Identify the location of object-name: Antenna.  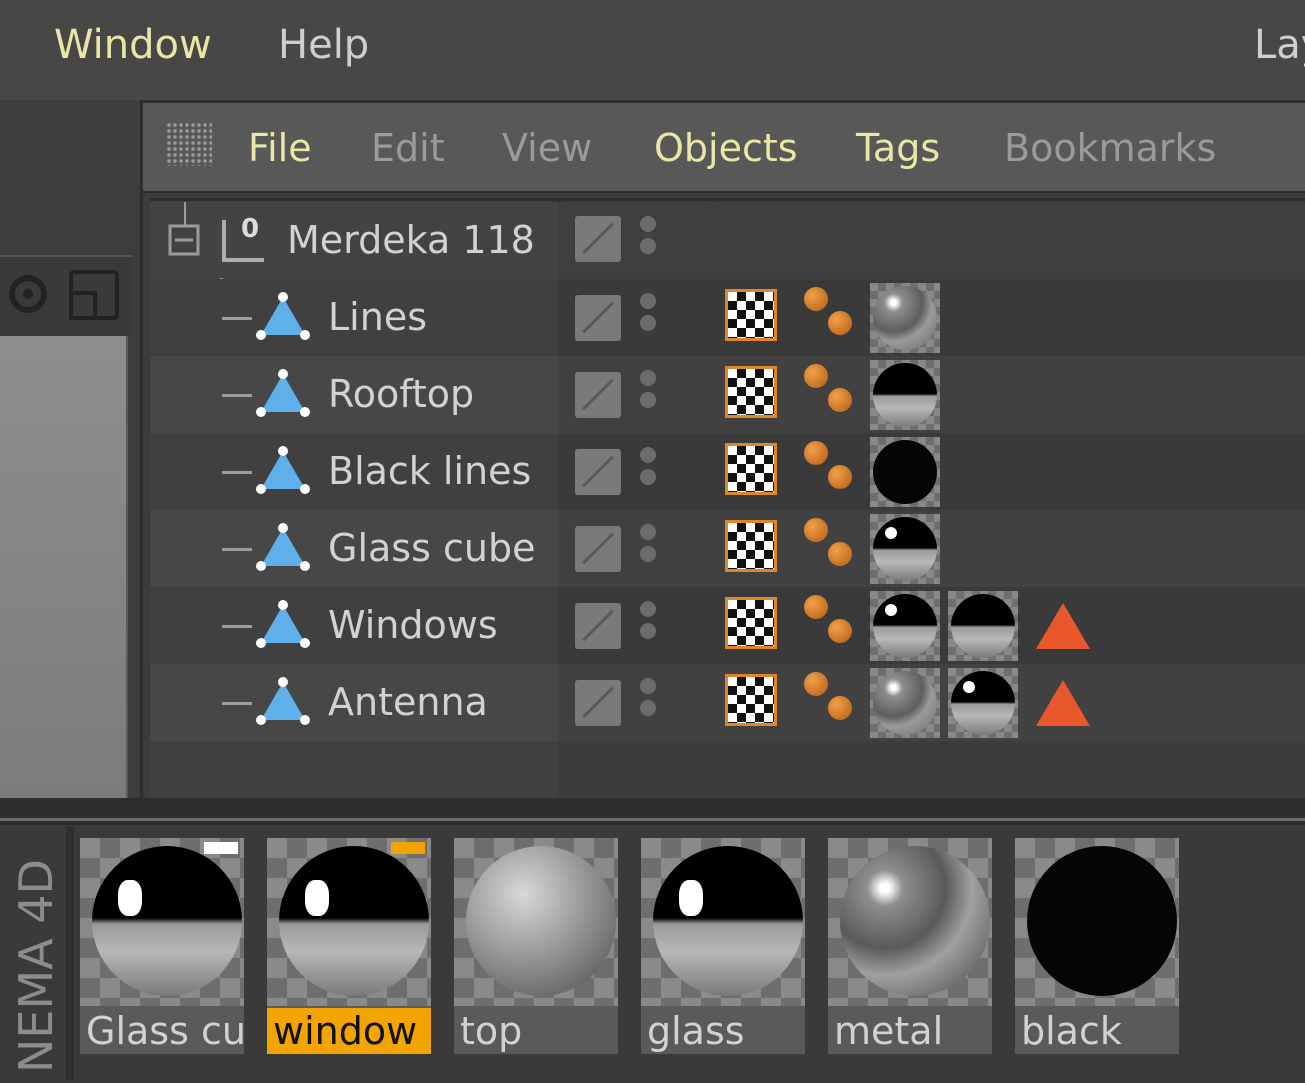
(408, 702).